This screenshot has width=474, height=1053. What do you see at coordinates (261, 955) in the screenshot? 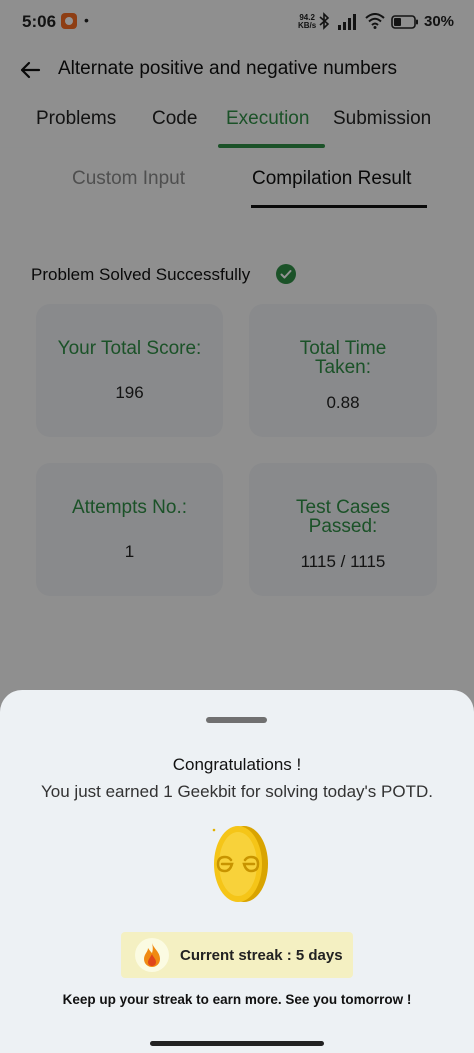
I see `current-streak: Current streak : 5 days` at bounding box center [261, 955].